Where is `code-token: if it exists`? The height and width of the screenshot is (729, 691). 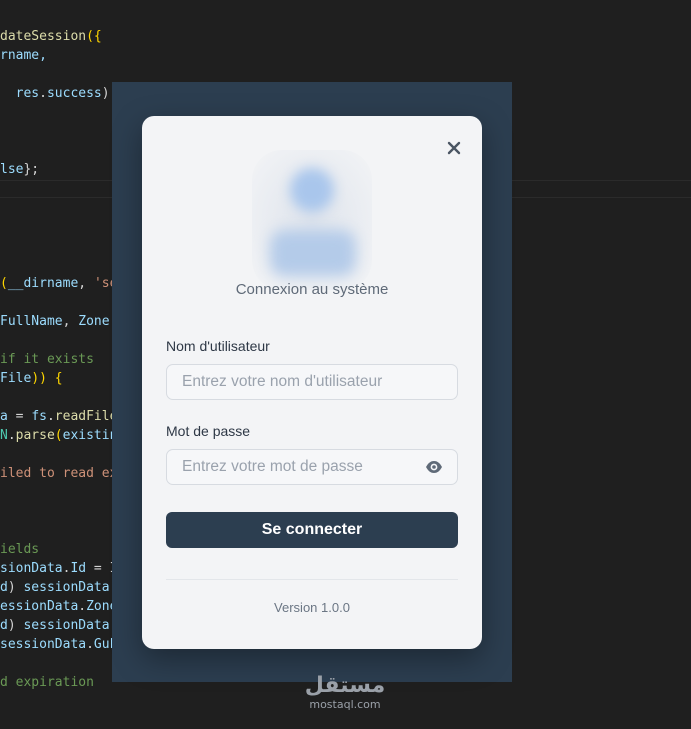
code-token: if it exists is located at coordinates (47, 359).